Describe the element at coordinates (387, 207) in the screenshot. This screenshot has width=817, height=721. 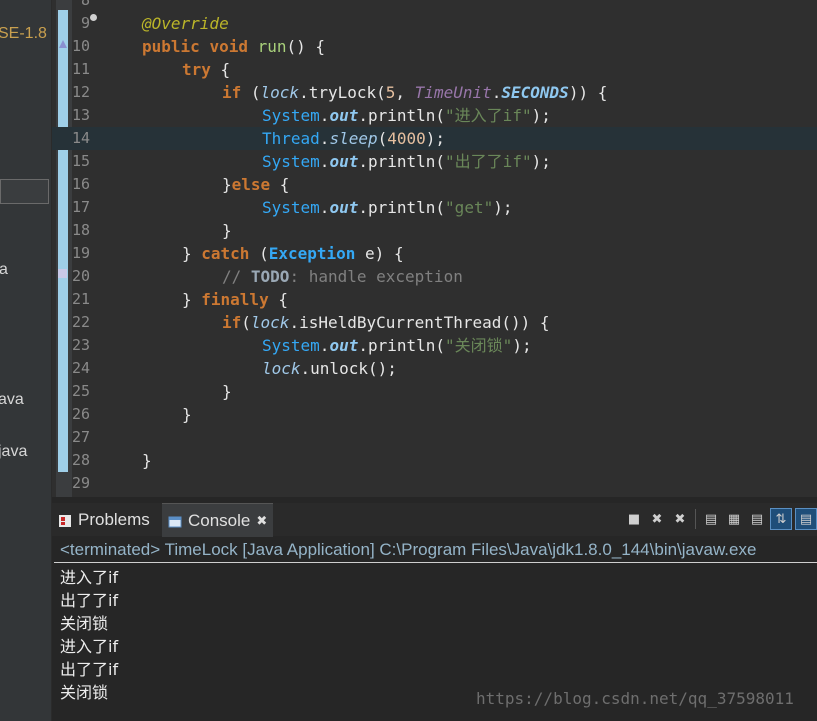
I see `code-line: System.out.println("get");` at that location.